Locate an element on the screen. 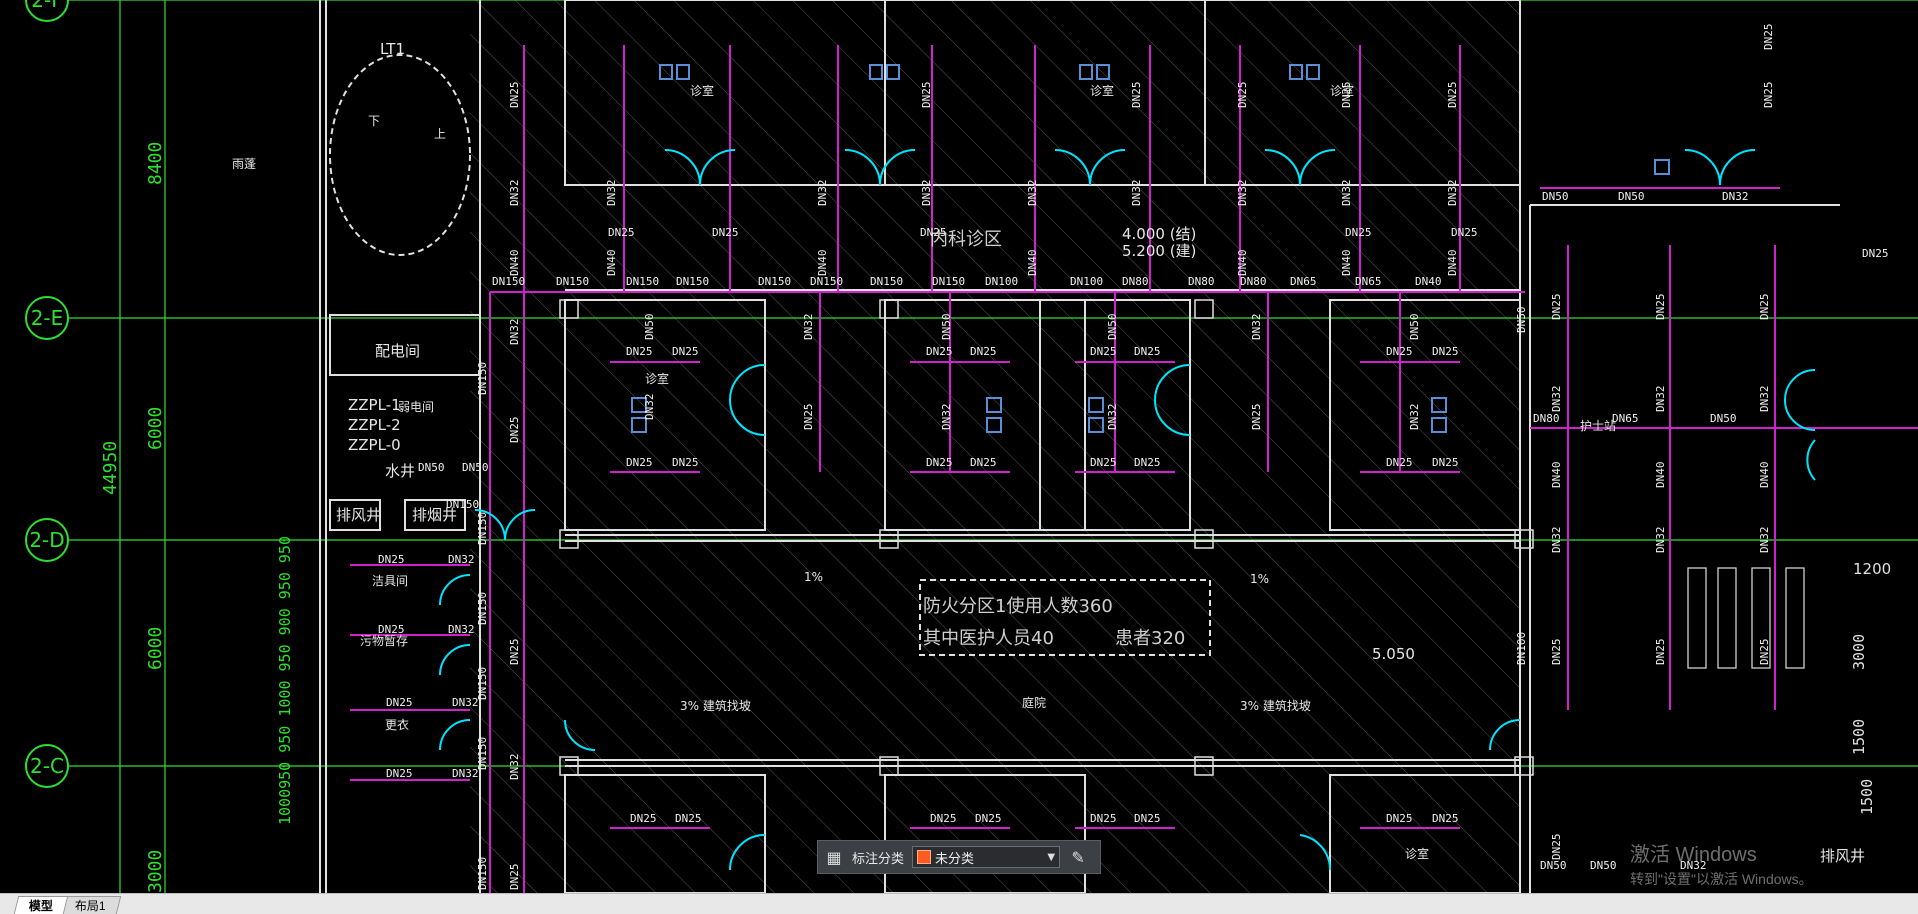  label-clean-room: 洁具间 is located at coordinates (390, 581).